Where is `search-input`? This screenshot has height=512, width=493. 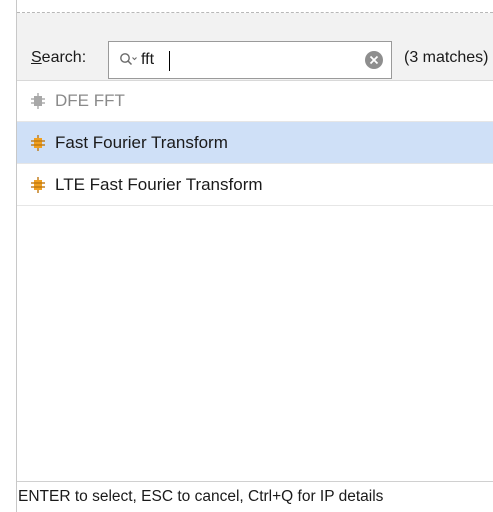
search-input is located at coordinates (241, 60).